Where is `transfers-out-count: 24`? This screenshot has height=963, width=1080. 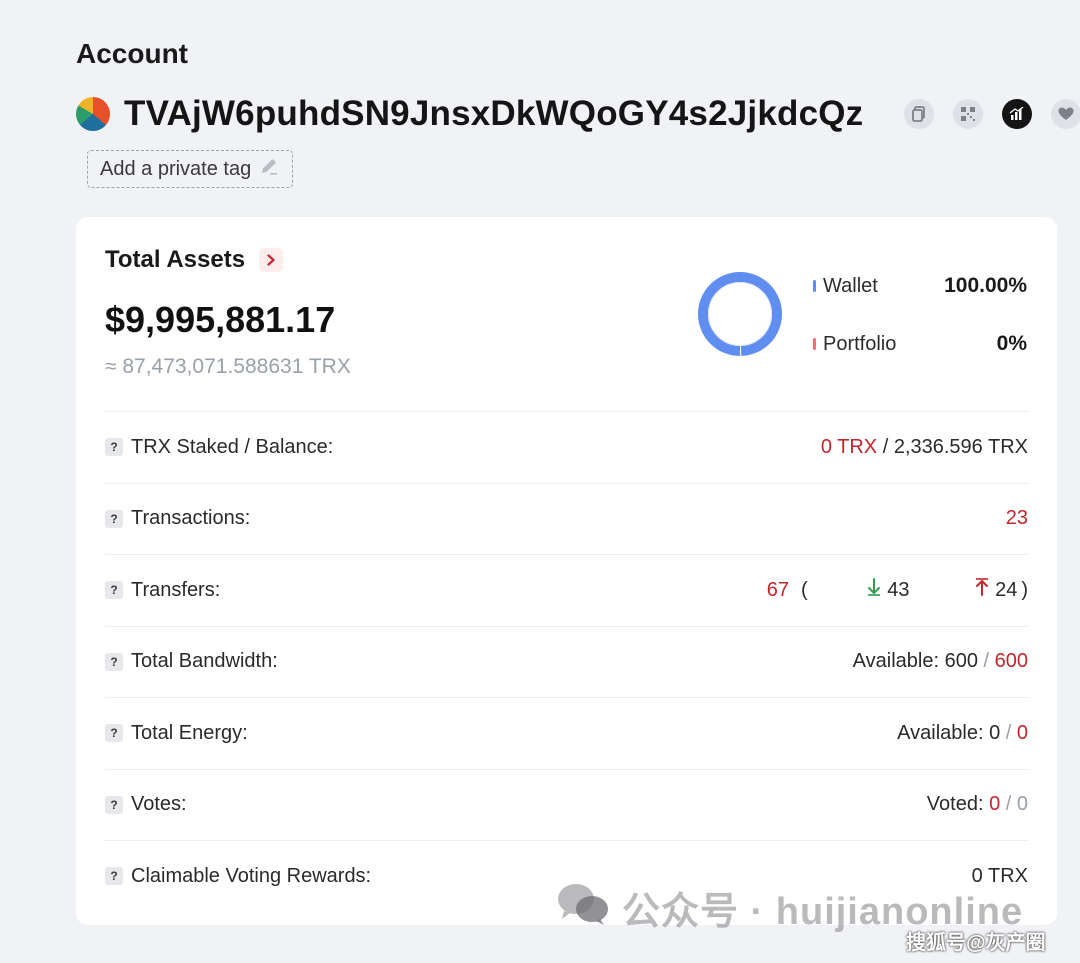
transfers-out-count: 24 is located at coordinates (1006, 589).